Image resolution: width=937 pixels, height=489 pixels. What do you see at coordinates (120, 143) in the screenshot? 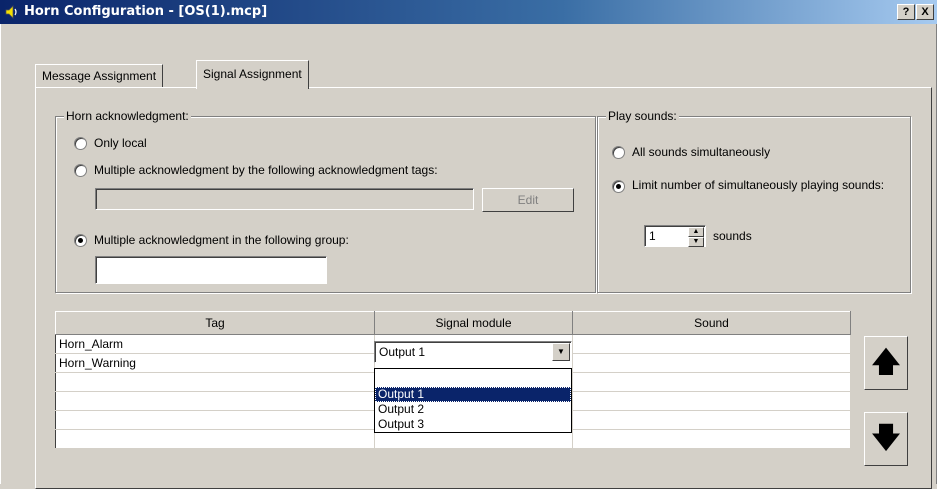
I see `radio-only-local-label: Only local` at bounding box center [120, 143].